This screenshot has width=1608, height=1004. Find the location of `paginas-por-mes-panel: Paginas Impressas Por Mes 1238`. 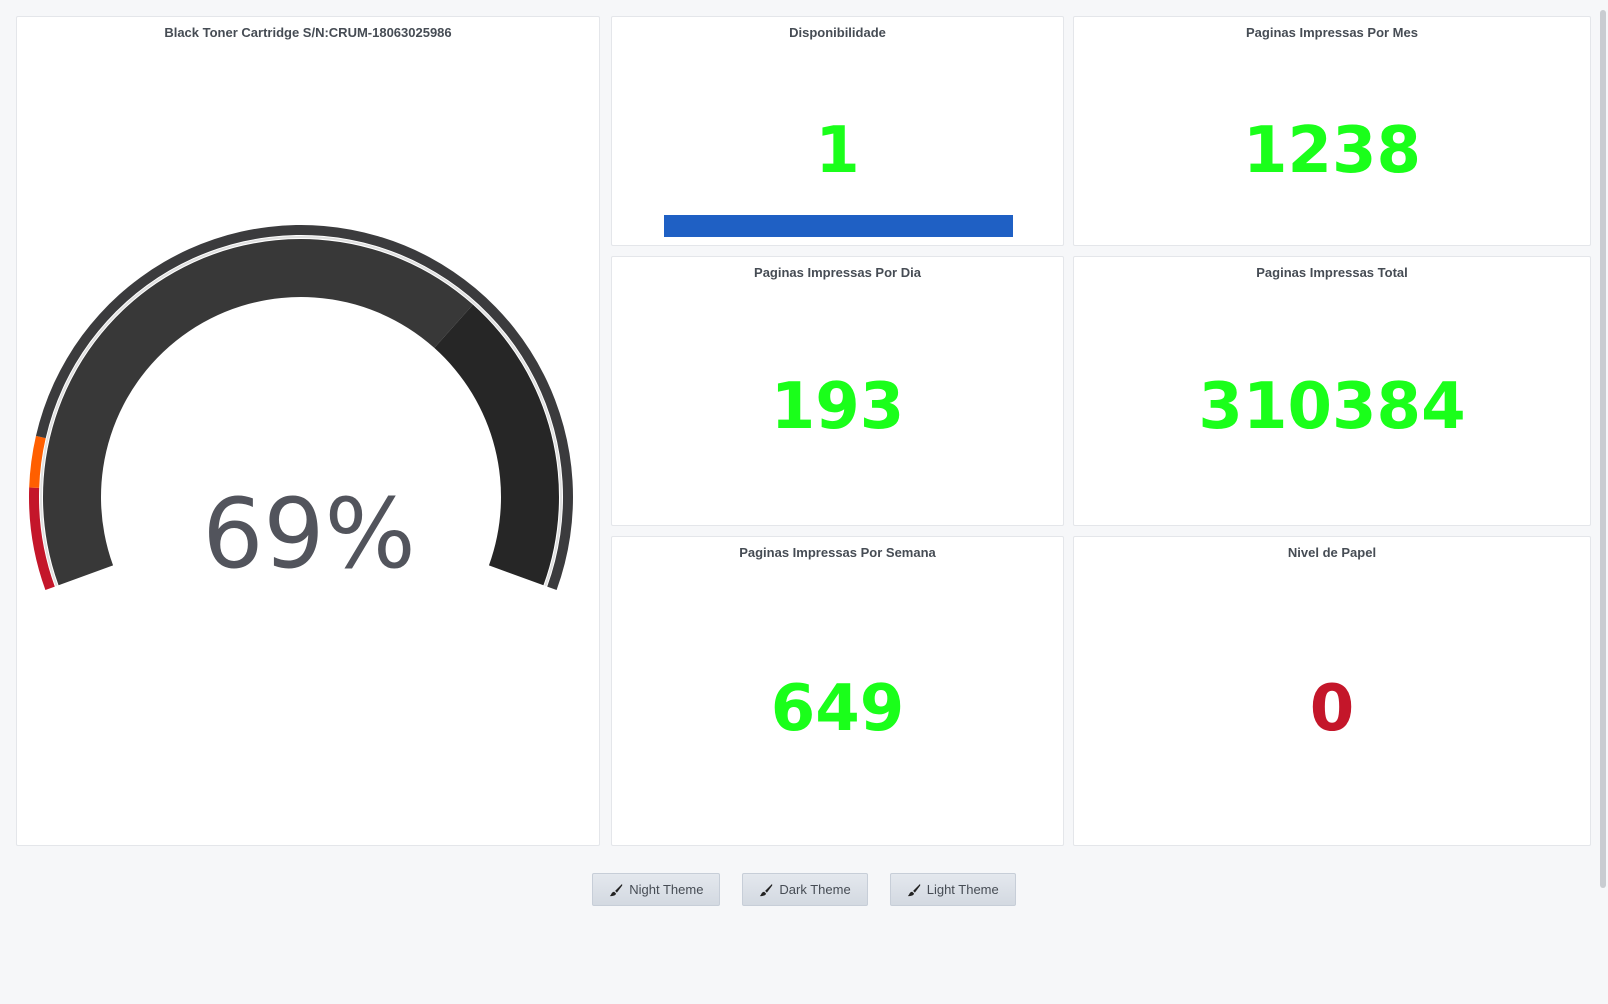

paginas-por-mes-panel: Paginas Impressas Por Mes 1238 is located at coordinates (1332, 131).